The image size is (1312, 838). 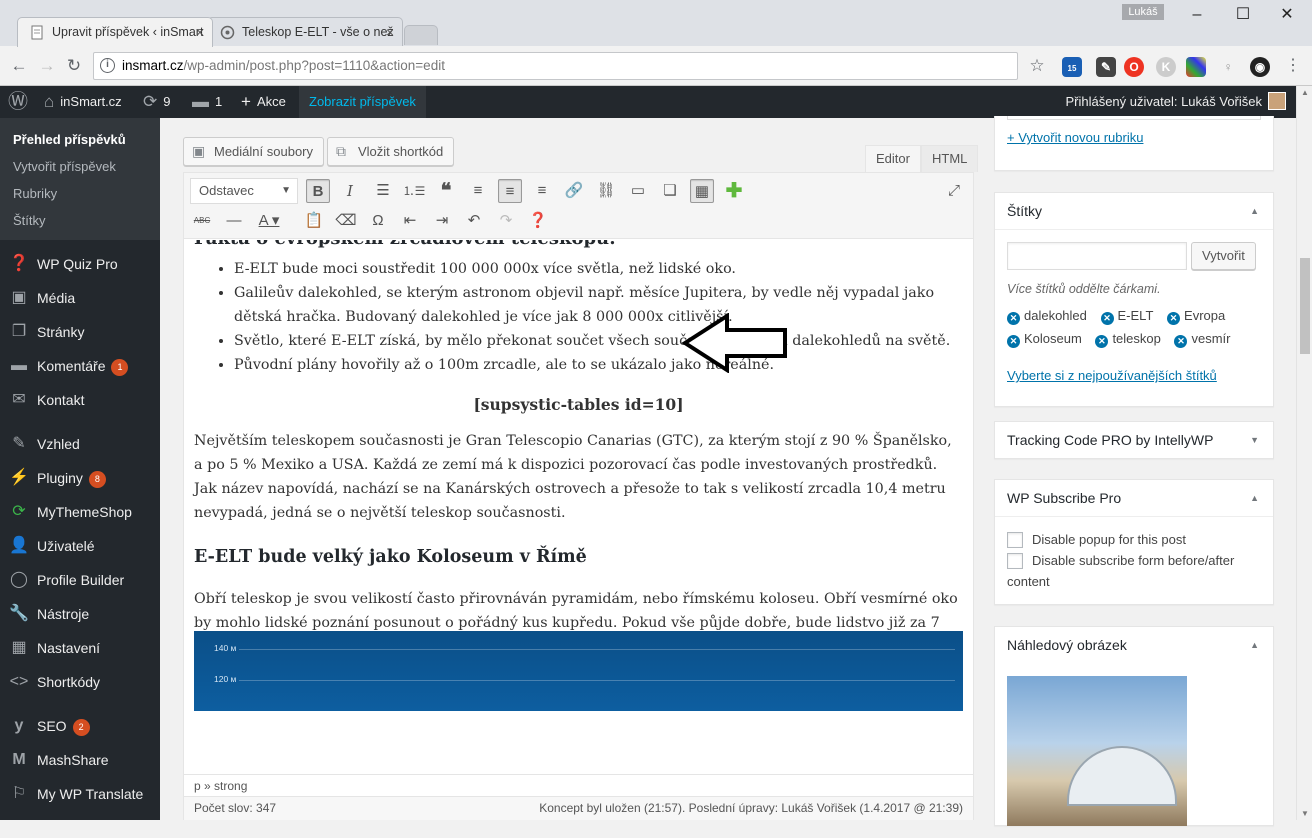 What do you see at coordinates (1134, 498) in the screenshot?
I see `subscribe-box-header: WP Subscribe Pro ▲` at bounding box center [1134, 498].